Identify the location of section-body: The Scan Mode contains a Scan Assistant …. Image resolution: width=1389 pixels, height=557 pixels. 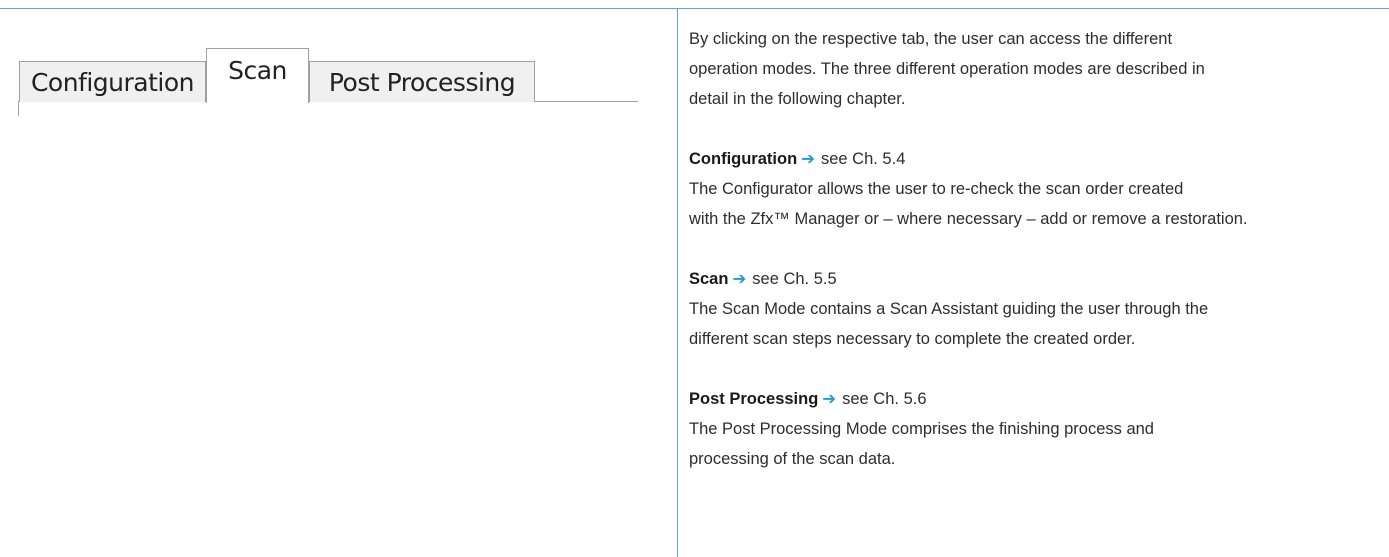
(949, 324).